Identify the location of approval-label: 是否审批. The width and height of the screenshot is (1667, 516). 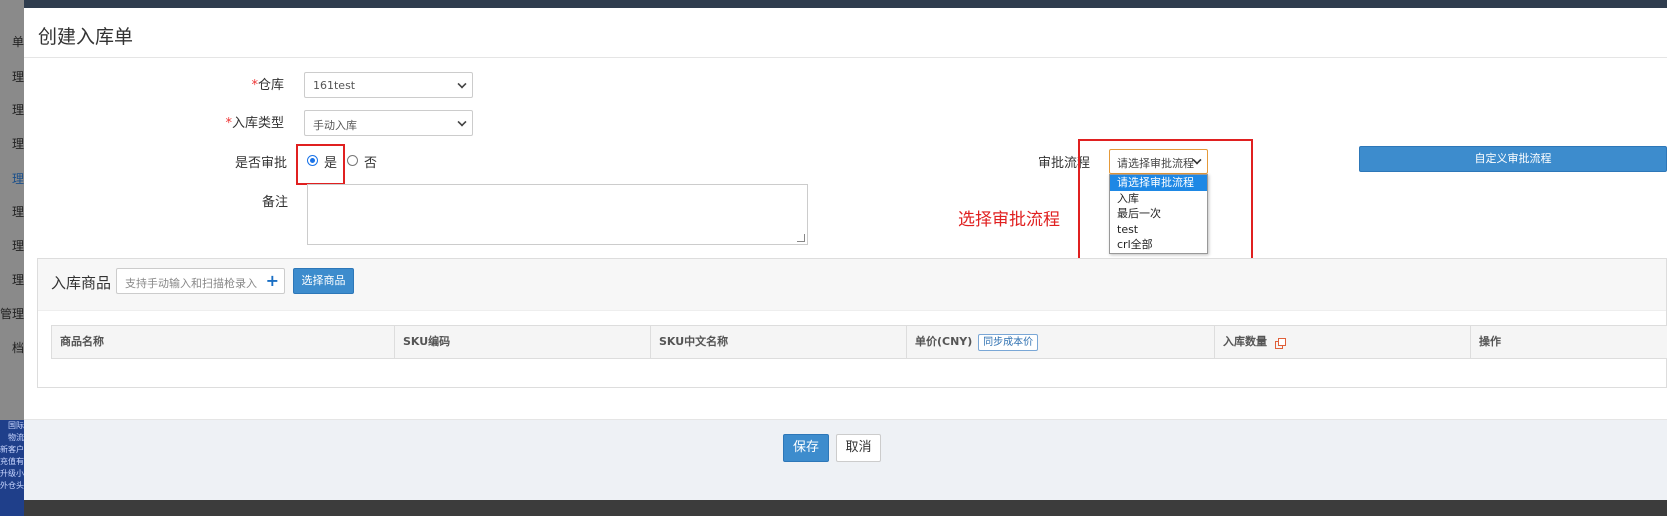
(260, 163).